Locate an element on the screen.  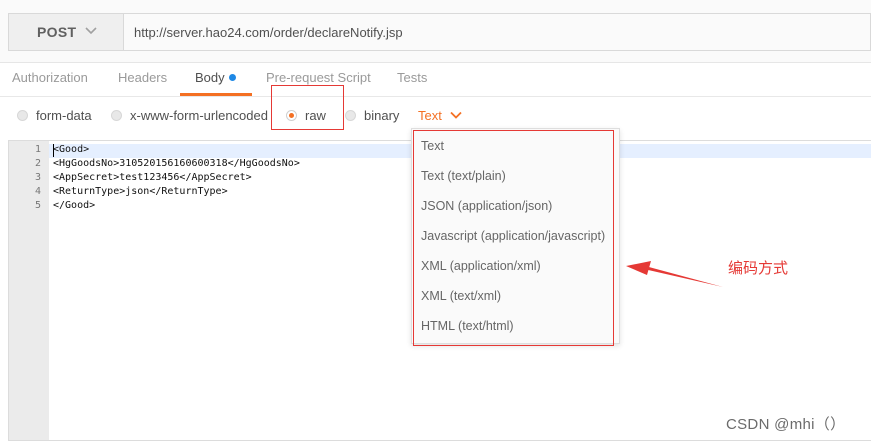
annotation-label: 编码方式 is located at coordinates (758, 268).